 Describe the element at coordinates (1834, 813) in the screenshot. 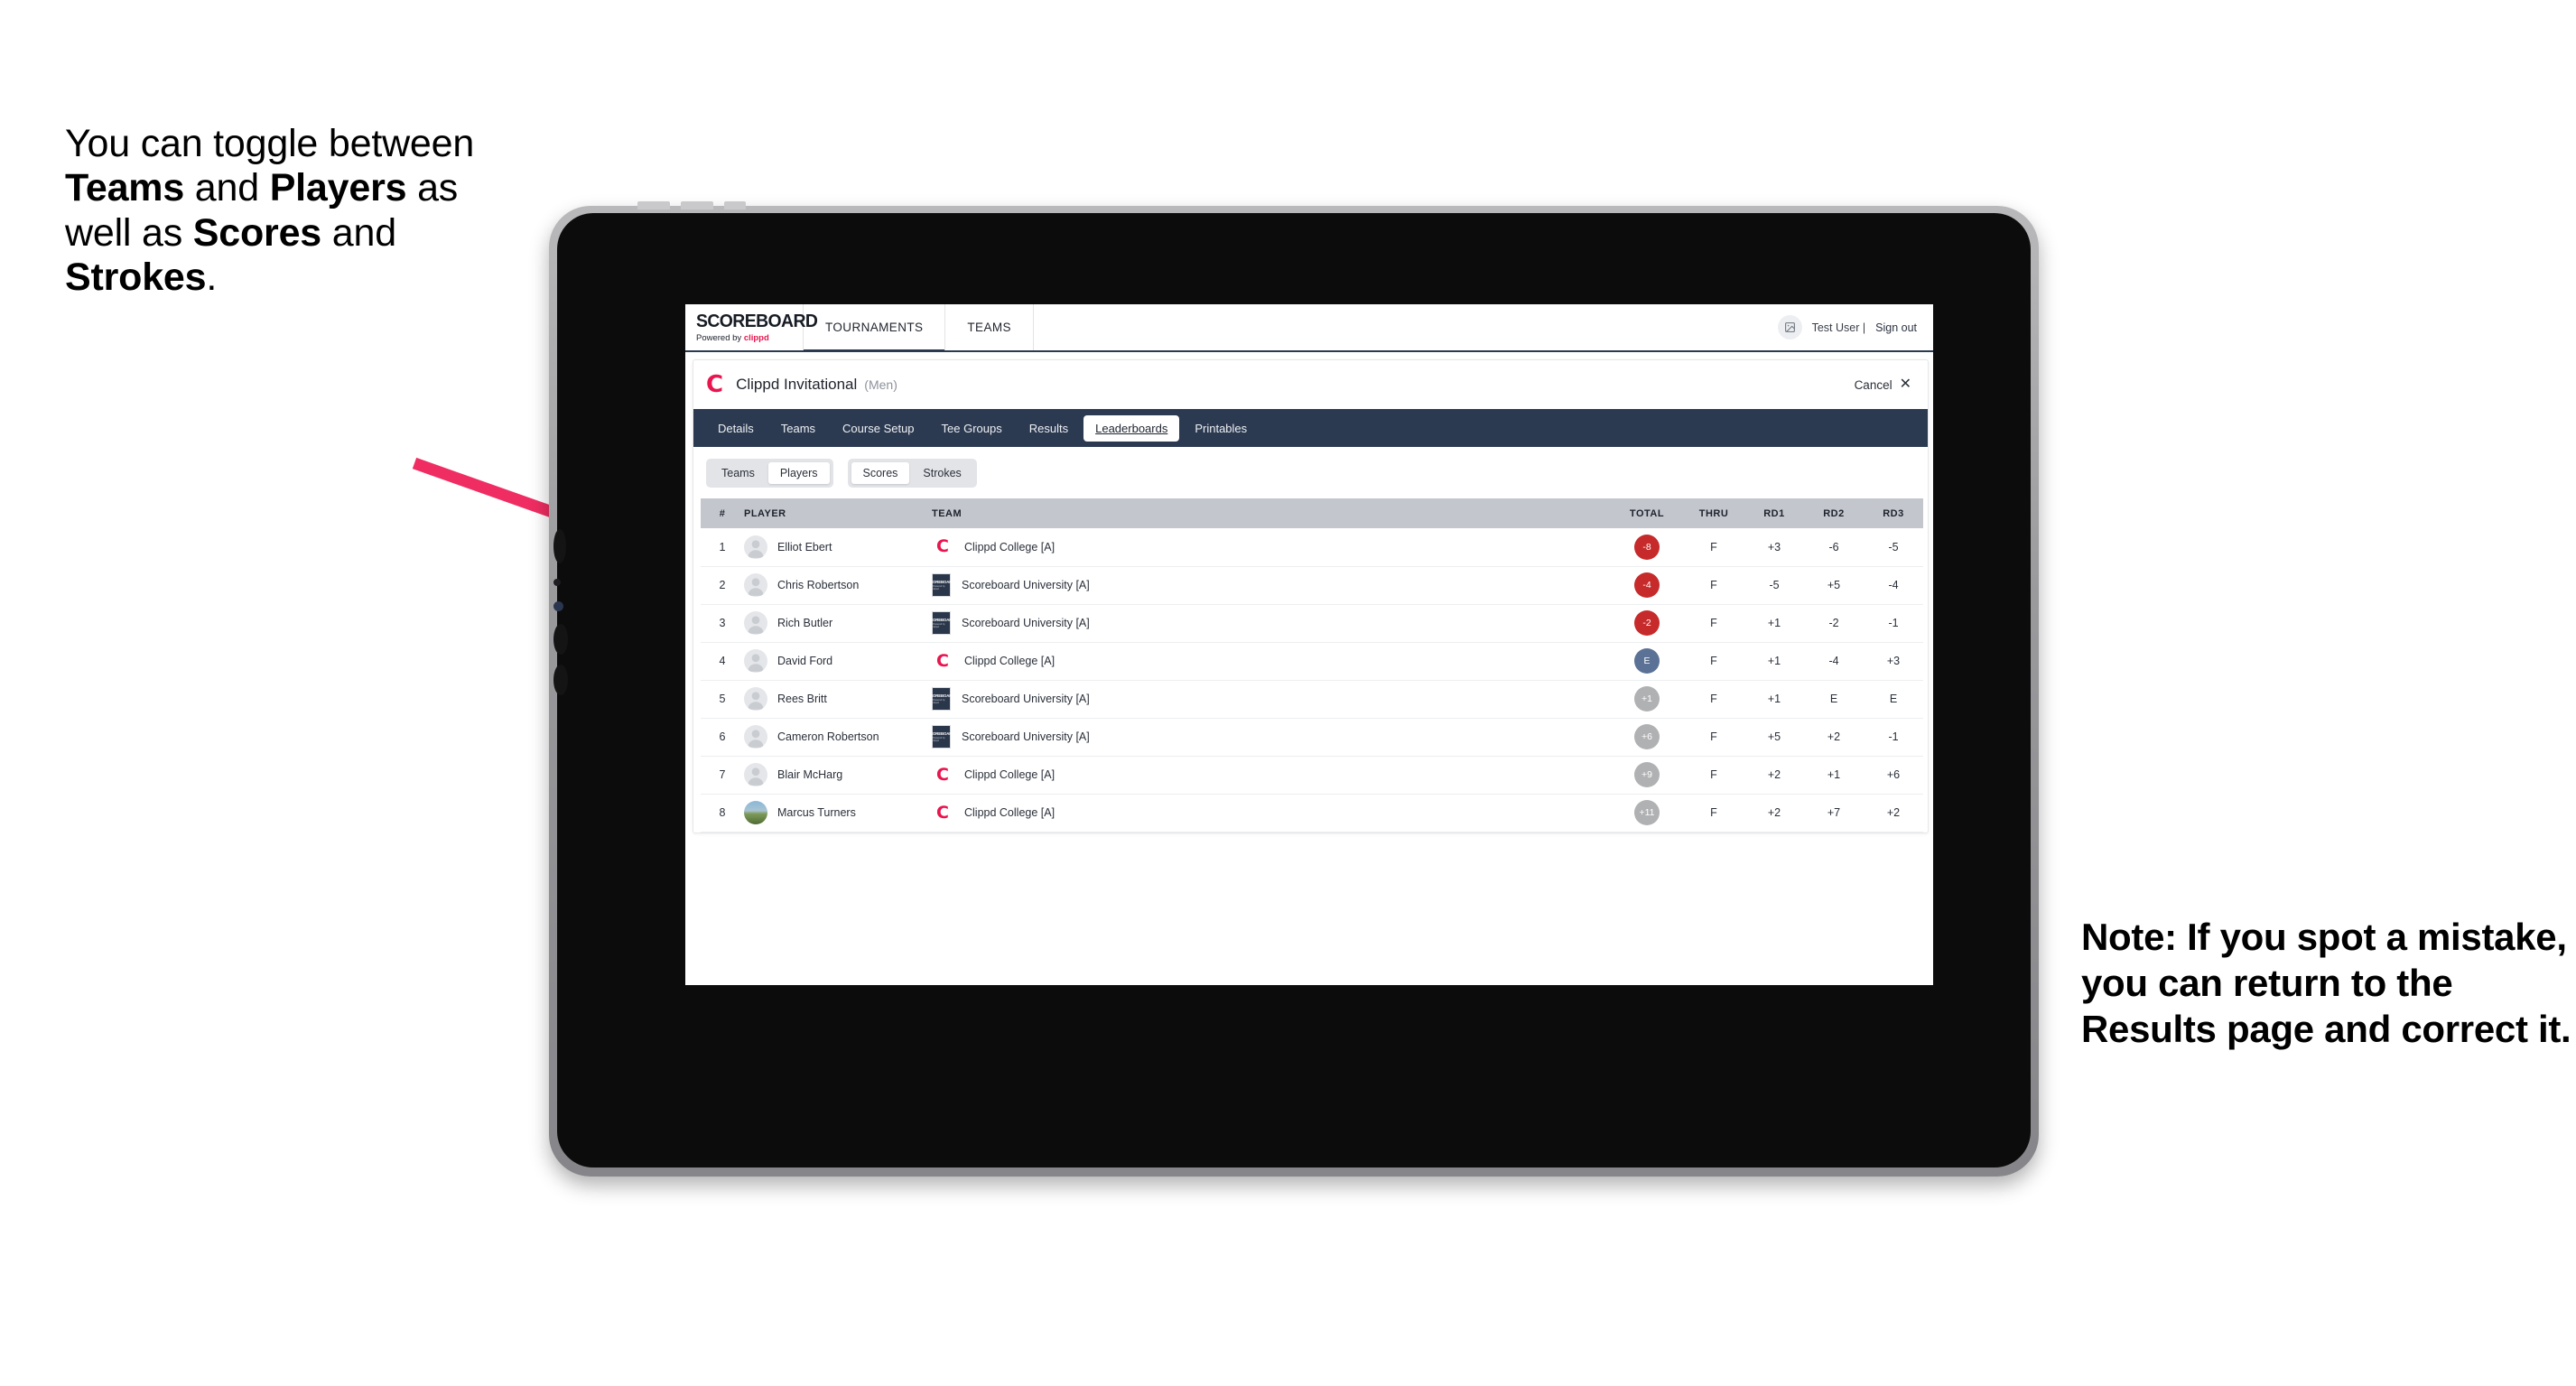

I see `cell-rd2: +7` at that location.